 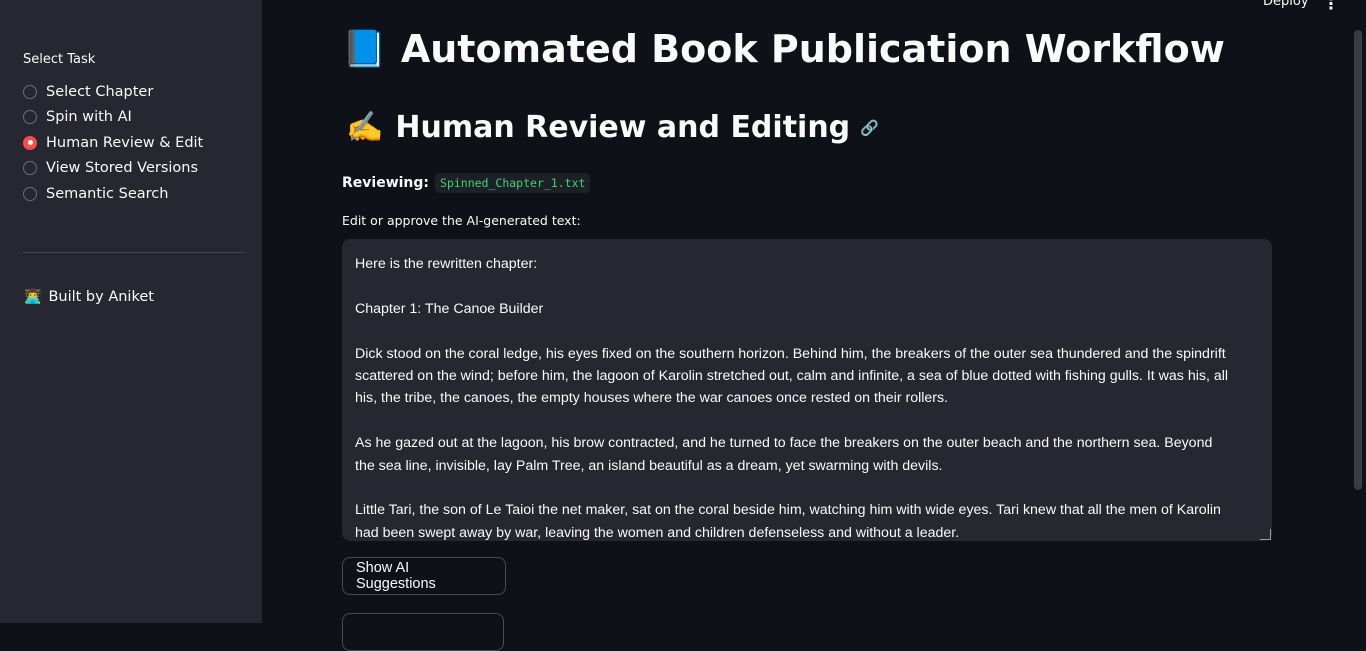 I want to click on section-title-text: Human Review and Editing, so click(x=623, y=127).